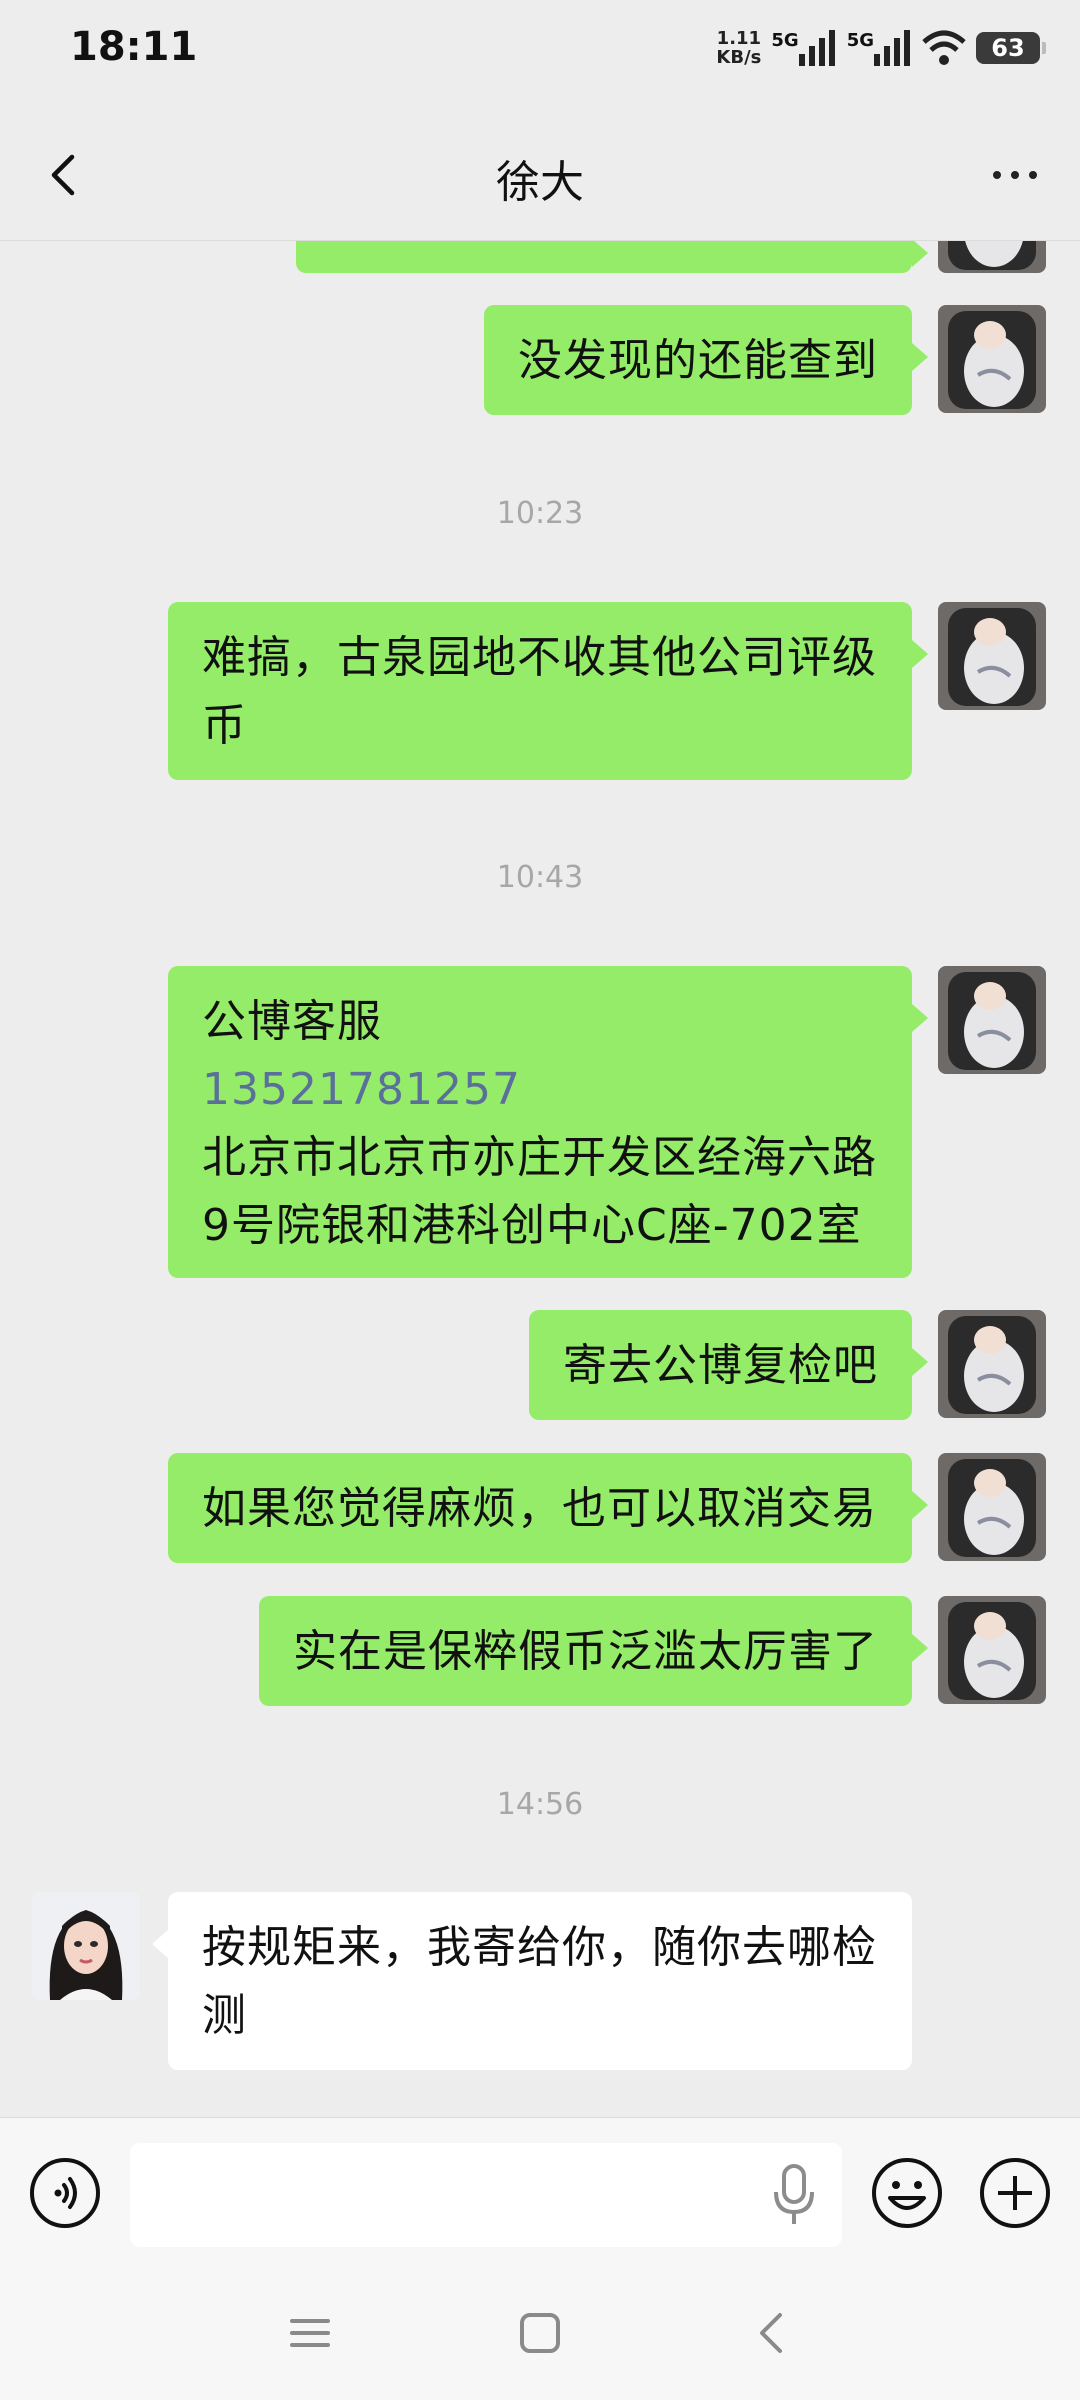  I want to click on page-title: 徐大, so click(540, 182).